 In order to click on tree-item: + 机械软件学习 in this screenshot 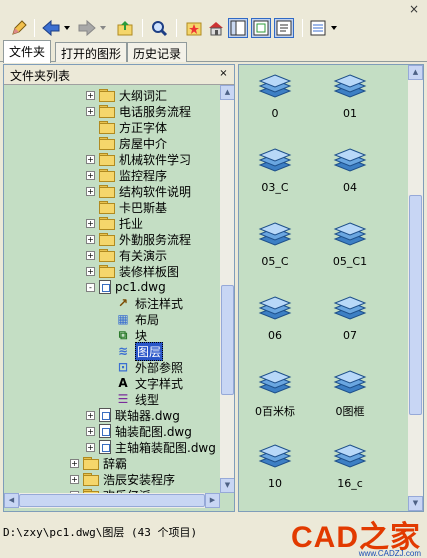, I will do `click(138, 159)`.